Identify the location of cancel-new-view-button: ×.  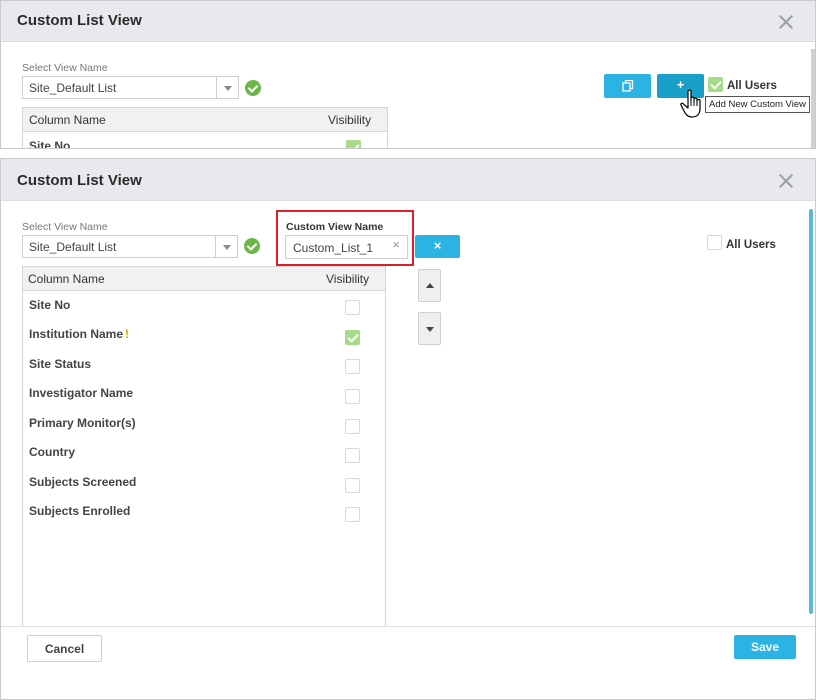
(437, 246).